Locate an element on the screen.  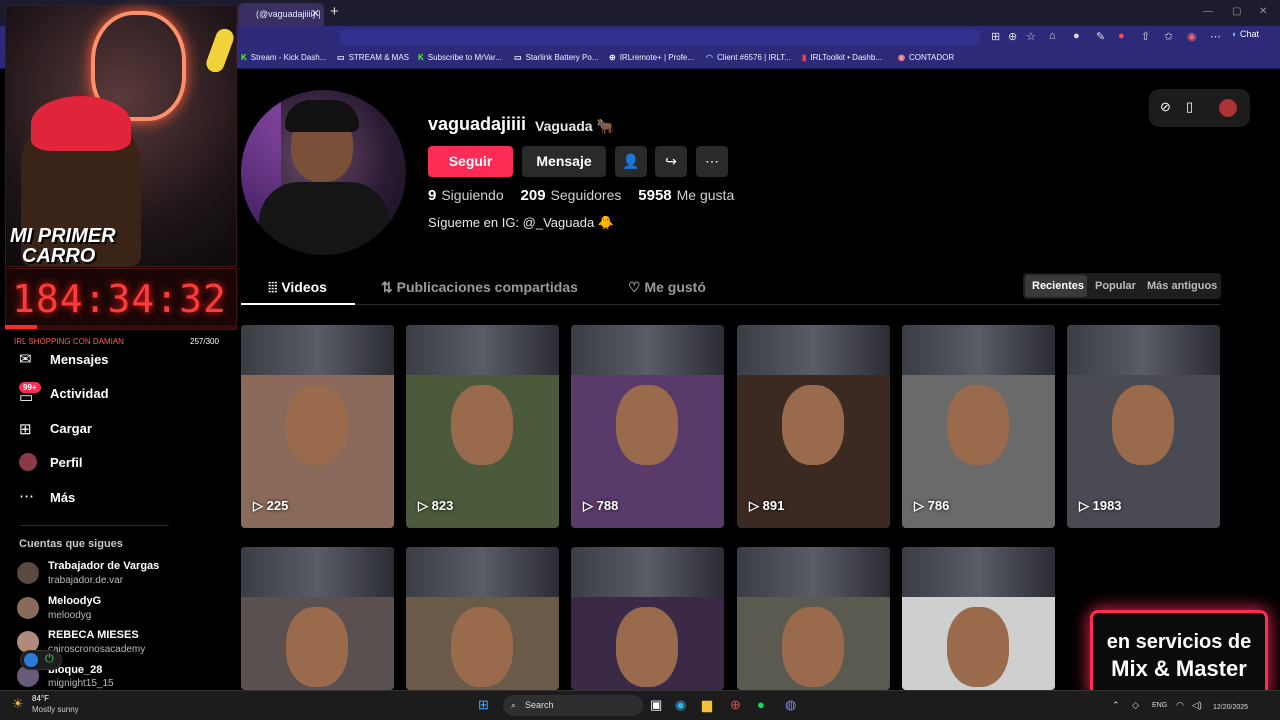
edge-icon: ◉ is located at coordinates (680, 705).